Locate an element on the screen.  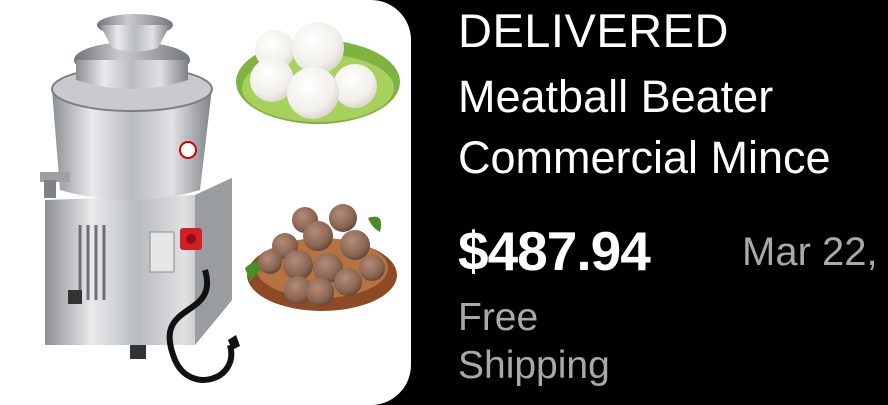
shipping-line: Shipping is located at coordinates (534, 365).